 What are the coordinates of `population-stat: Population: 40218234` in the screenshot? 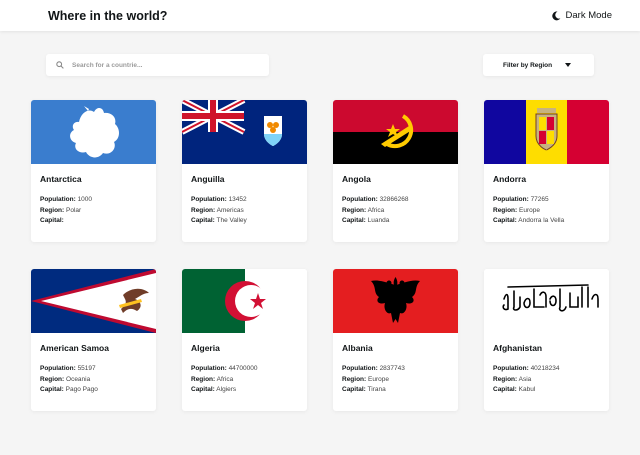 It's located at (526, 368).